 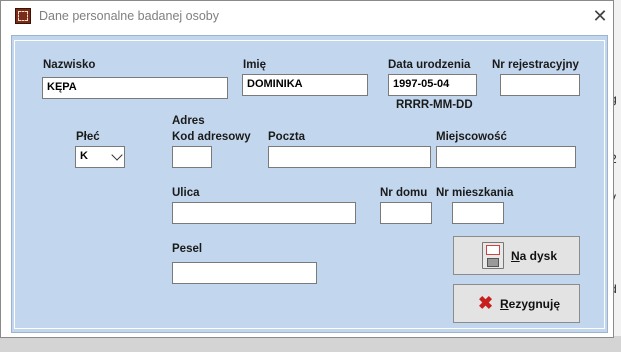 What do you see at coordinates (535, 65) in the screenshot?
I see `nr-rejestracyjny-label: Nr rejestracyjny` at bounding box center [535, 65].